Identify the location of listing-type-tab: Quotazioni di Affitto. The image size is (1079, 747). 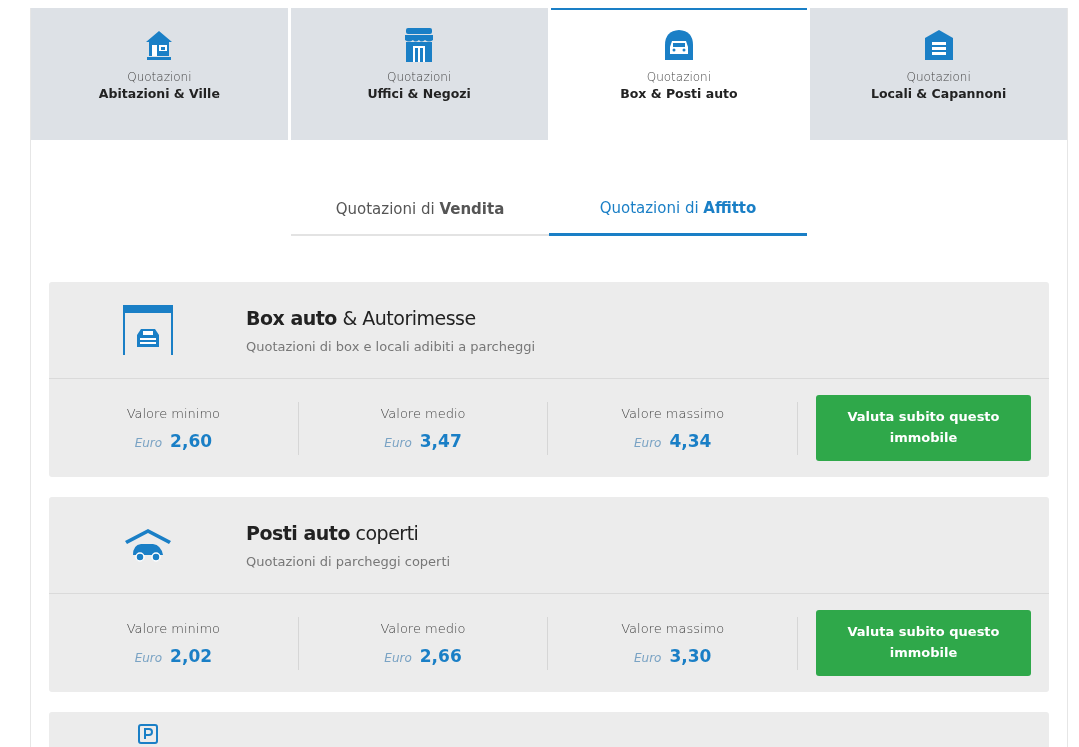
(678, 211).